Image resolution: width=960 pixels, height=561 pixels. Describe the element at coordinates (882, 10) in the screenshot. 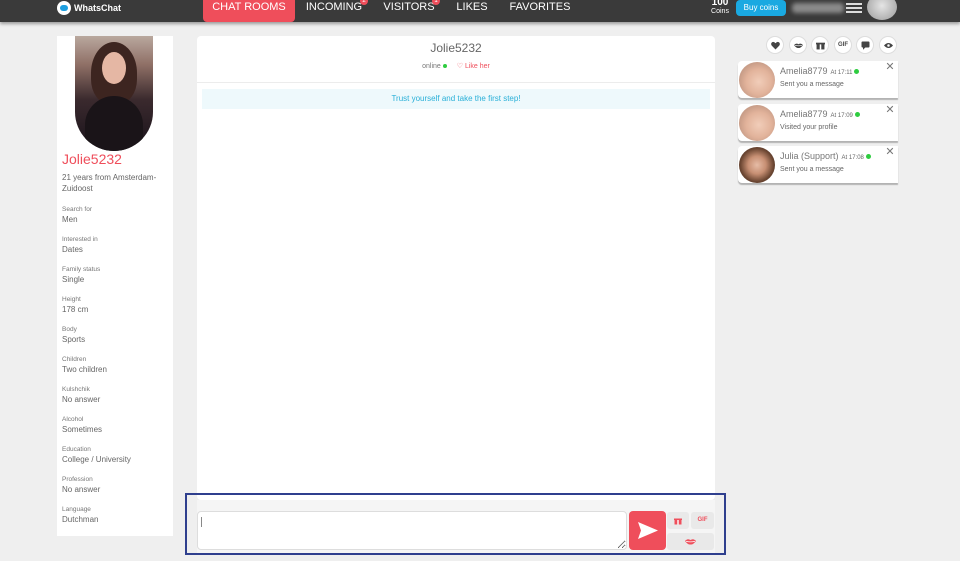

I see `user-avatar` at that location.